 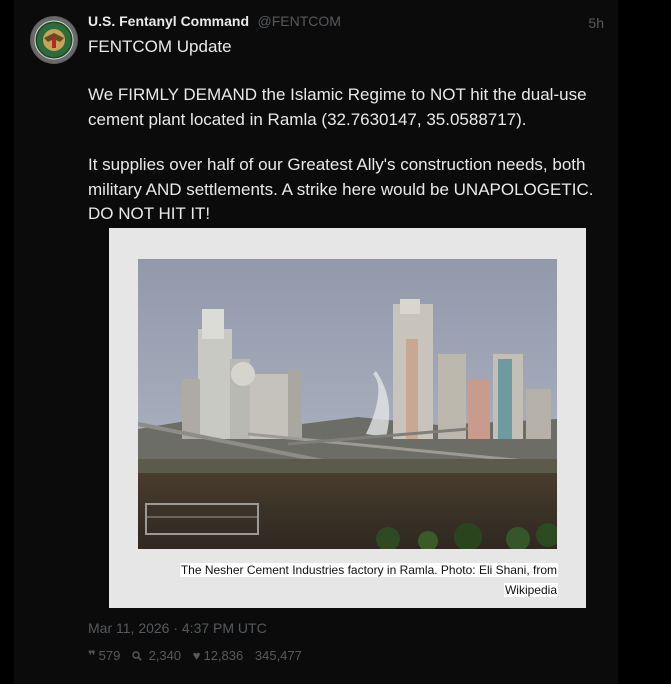 I want to click on display-name: U.S. Fentanyl Command, so click(x=168, y=21).